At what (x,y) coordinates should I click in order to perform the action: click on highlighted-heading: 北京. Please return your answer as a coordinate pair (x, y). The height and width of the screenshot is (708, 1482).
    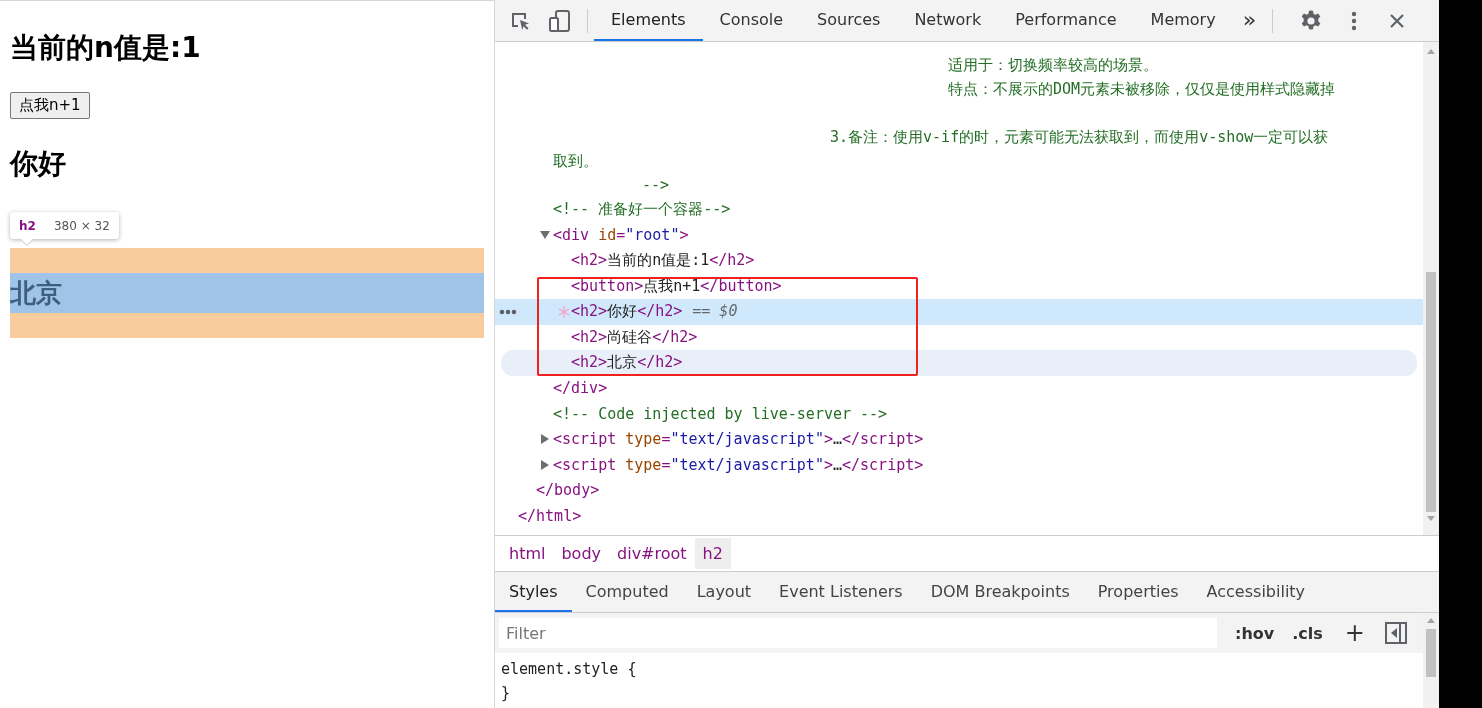
    Looking at the image, I should click on (247, 293).